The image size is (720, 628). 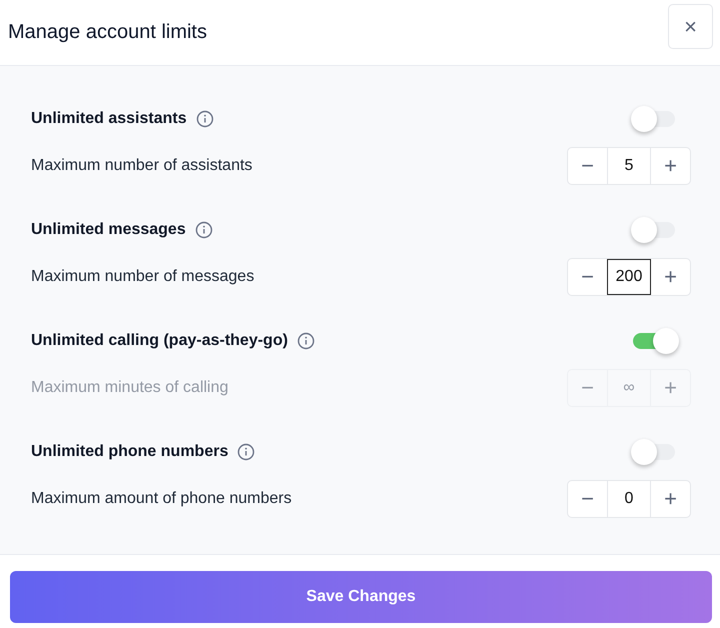 I want to click on close-button: ×, so click(x=690, y=26).